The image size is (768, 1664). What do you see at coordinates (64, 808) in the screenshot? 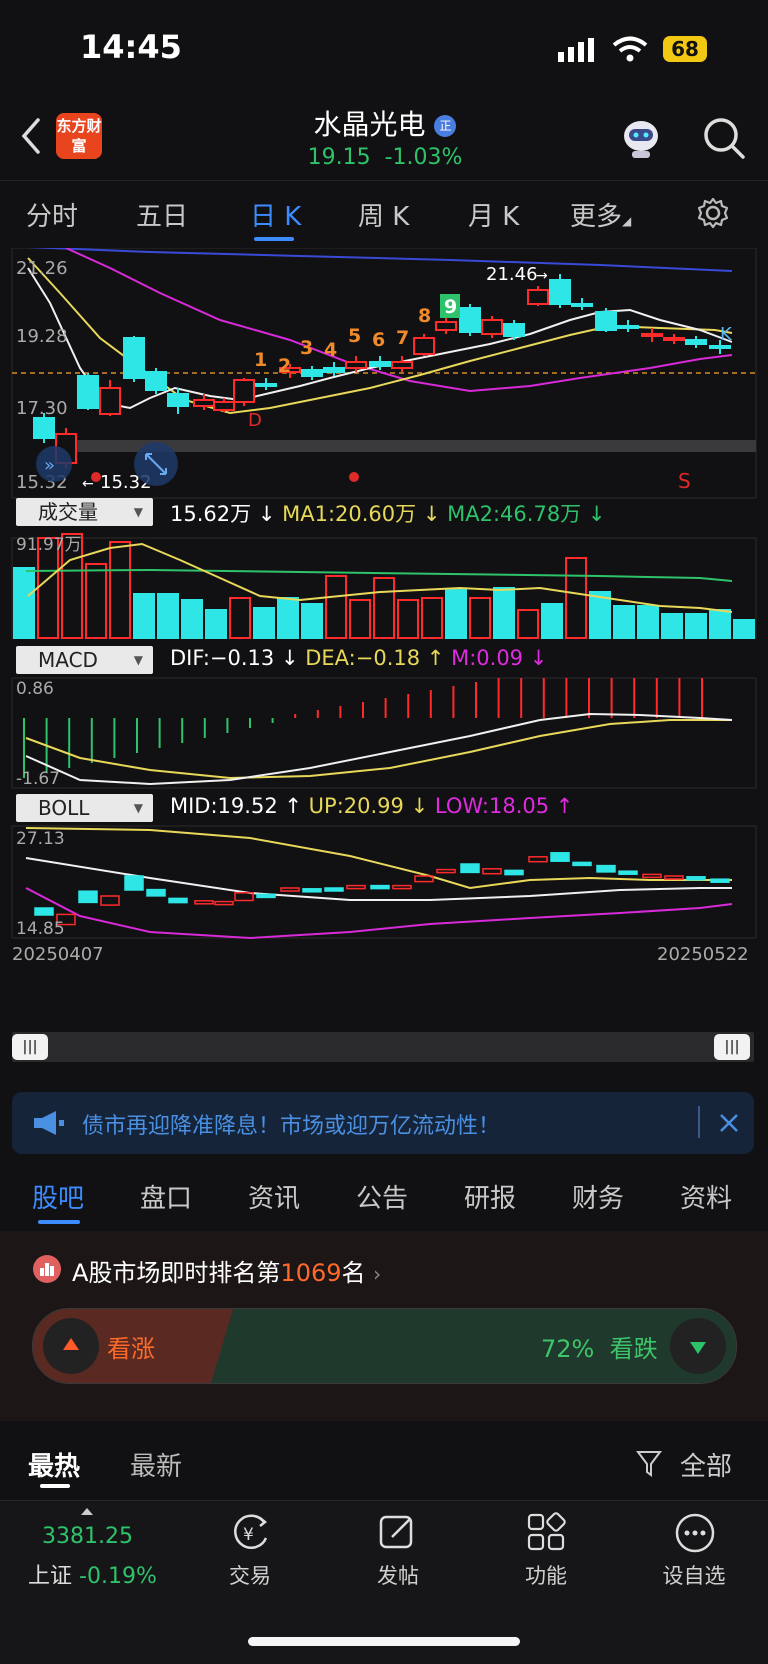
I see `boll-select-label: BOLL` at bounding box center [64, 808].